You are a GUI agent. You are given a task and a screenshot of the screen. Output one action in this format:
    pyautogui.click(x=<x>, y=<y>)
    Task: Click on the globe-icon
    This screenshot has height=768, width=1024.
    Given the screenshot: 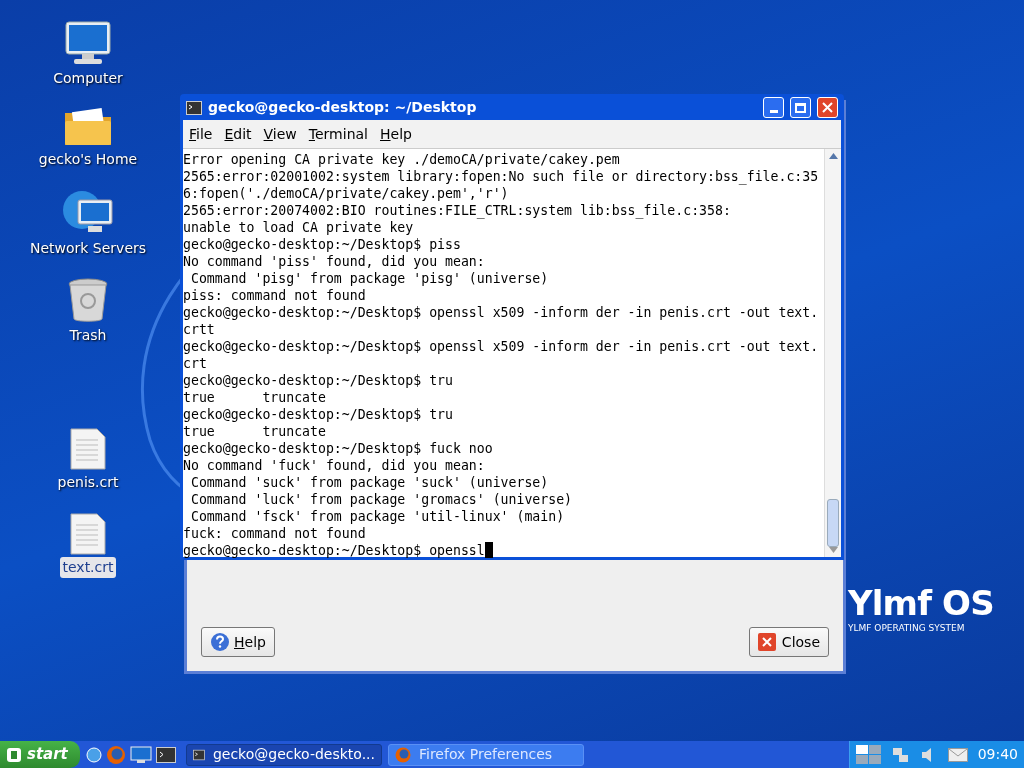 What is the action you would take?
    pyautogui.click(x=403, y=754)
    